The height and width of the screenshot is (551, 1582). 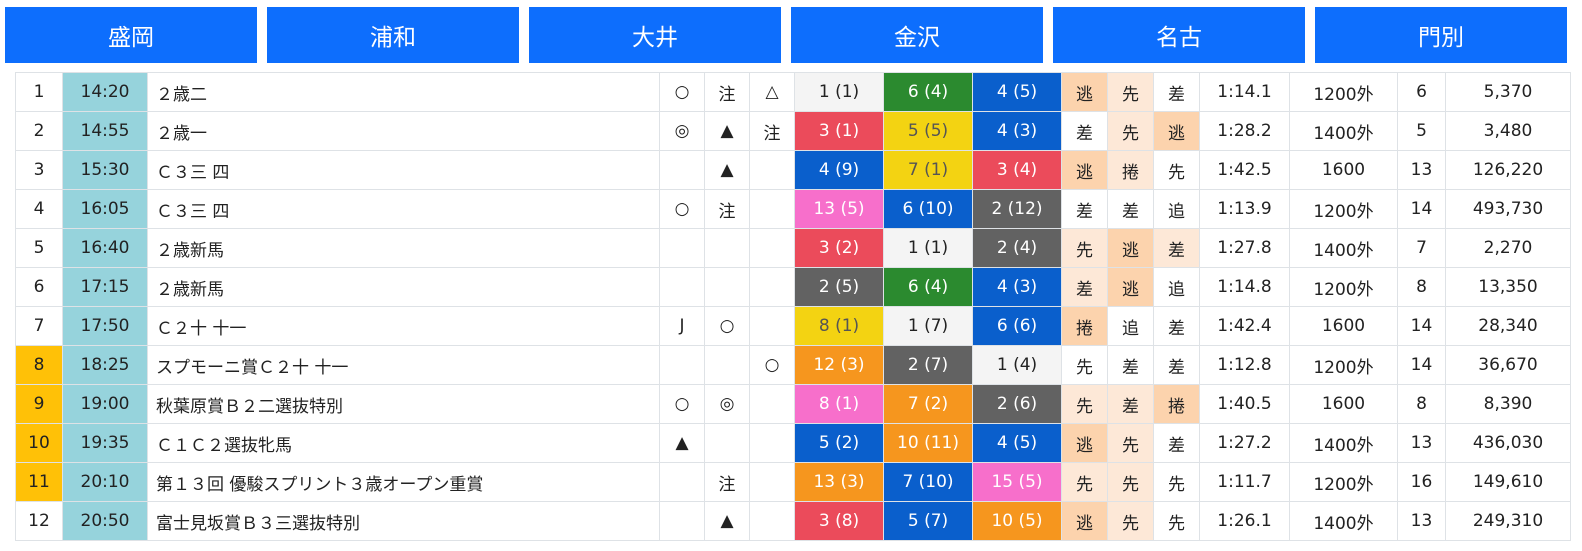 What do you see at coordinates (1508, 443) in the screenshot?
I see `payout: 436,030` at bounding box center [1508, 443].